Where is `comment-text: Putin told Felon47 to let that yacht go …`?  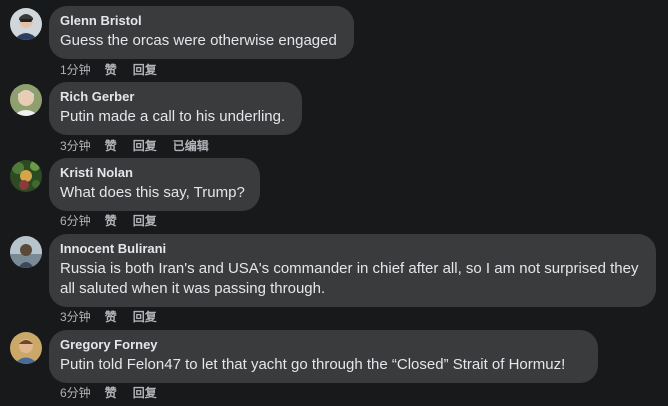 comment-text: Putin told Felon47 to let that yacht go … is located at coordinates (313, 364).